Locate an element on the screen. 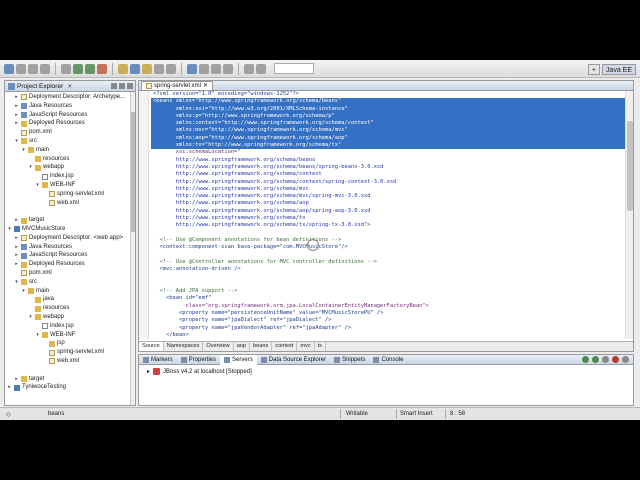 The height and width of the screenshot is (480, 640). tree-item: ▸ Deployment Descriptor: <web app> is located at coordinates (70, 238).